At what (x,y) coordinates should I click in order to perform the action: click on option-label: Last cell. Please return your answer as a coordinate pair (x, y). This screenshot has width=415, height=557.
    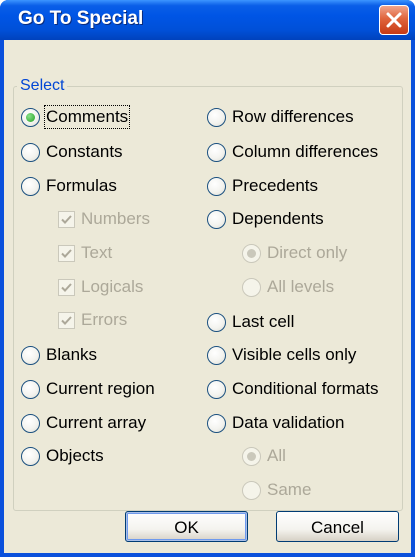
    Looking at the image, I should click on (263, 321).